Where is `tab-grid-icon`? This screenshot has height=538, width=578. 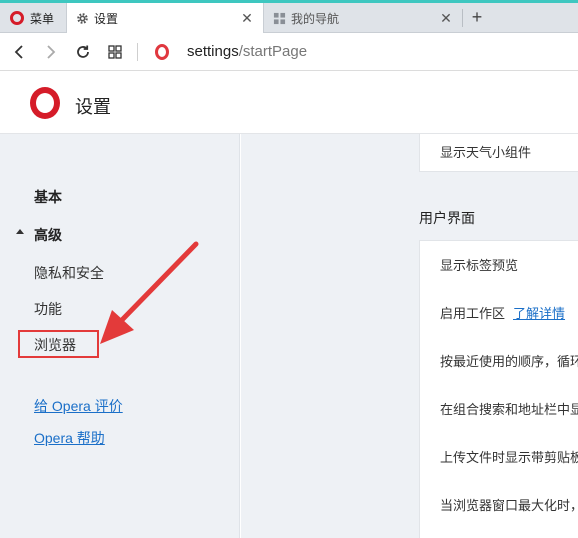 tab-grid-icon is located at coordinates (115, 52).